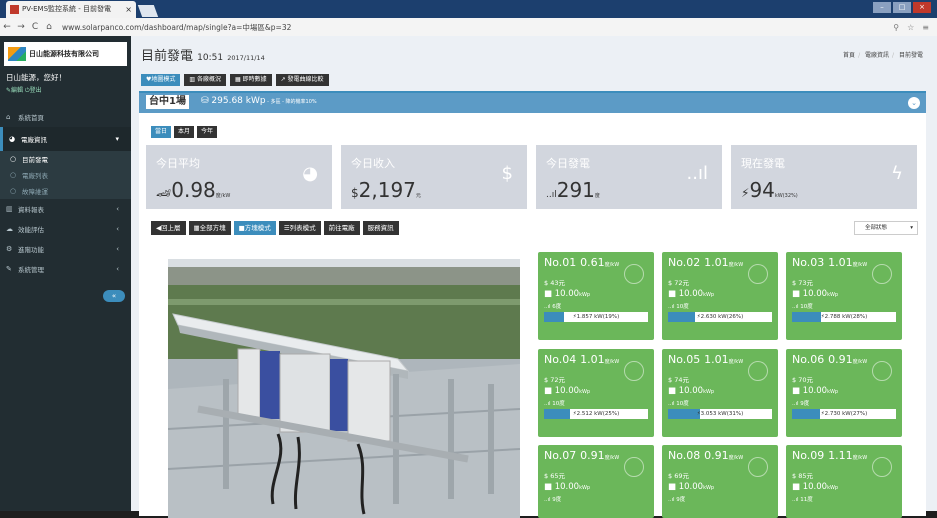  What do you see at coordinates (902, 7) in the screenshot?
I see `maximize-icon: □` at bounding box center [902, 7].